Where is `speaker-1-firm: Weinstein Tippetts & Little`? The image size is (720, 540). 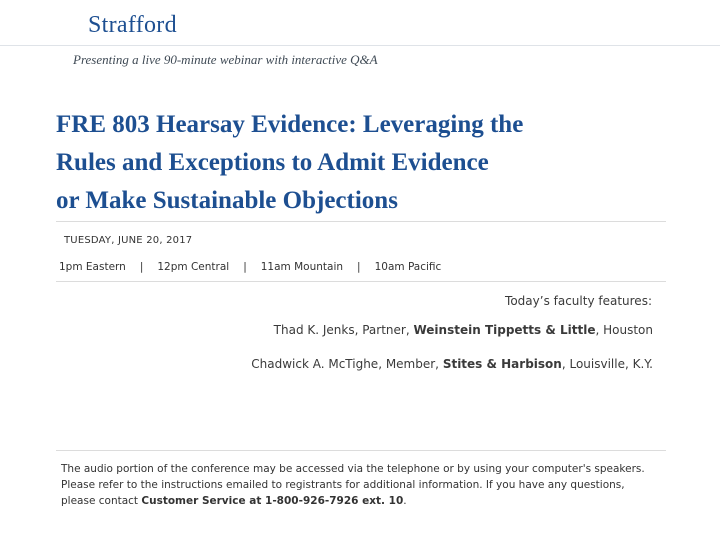
speaker-1-firm: Weinstein Tippetts & Little is located at coordinates (504, 330).